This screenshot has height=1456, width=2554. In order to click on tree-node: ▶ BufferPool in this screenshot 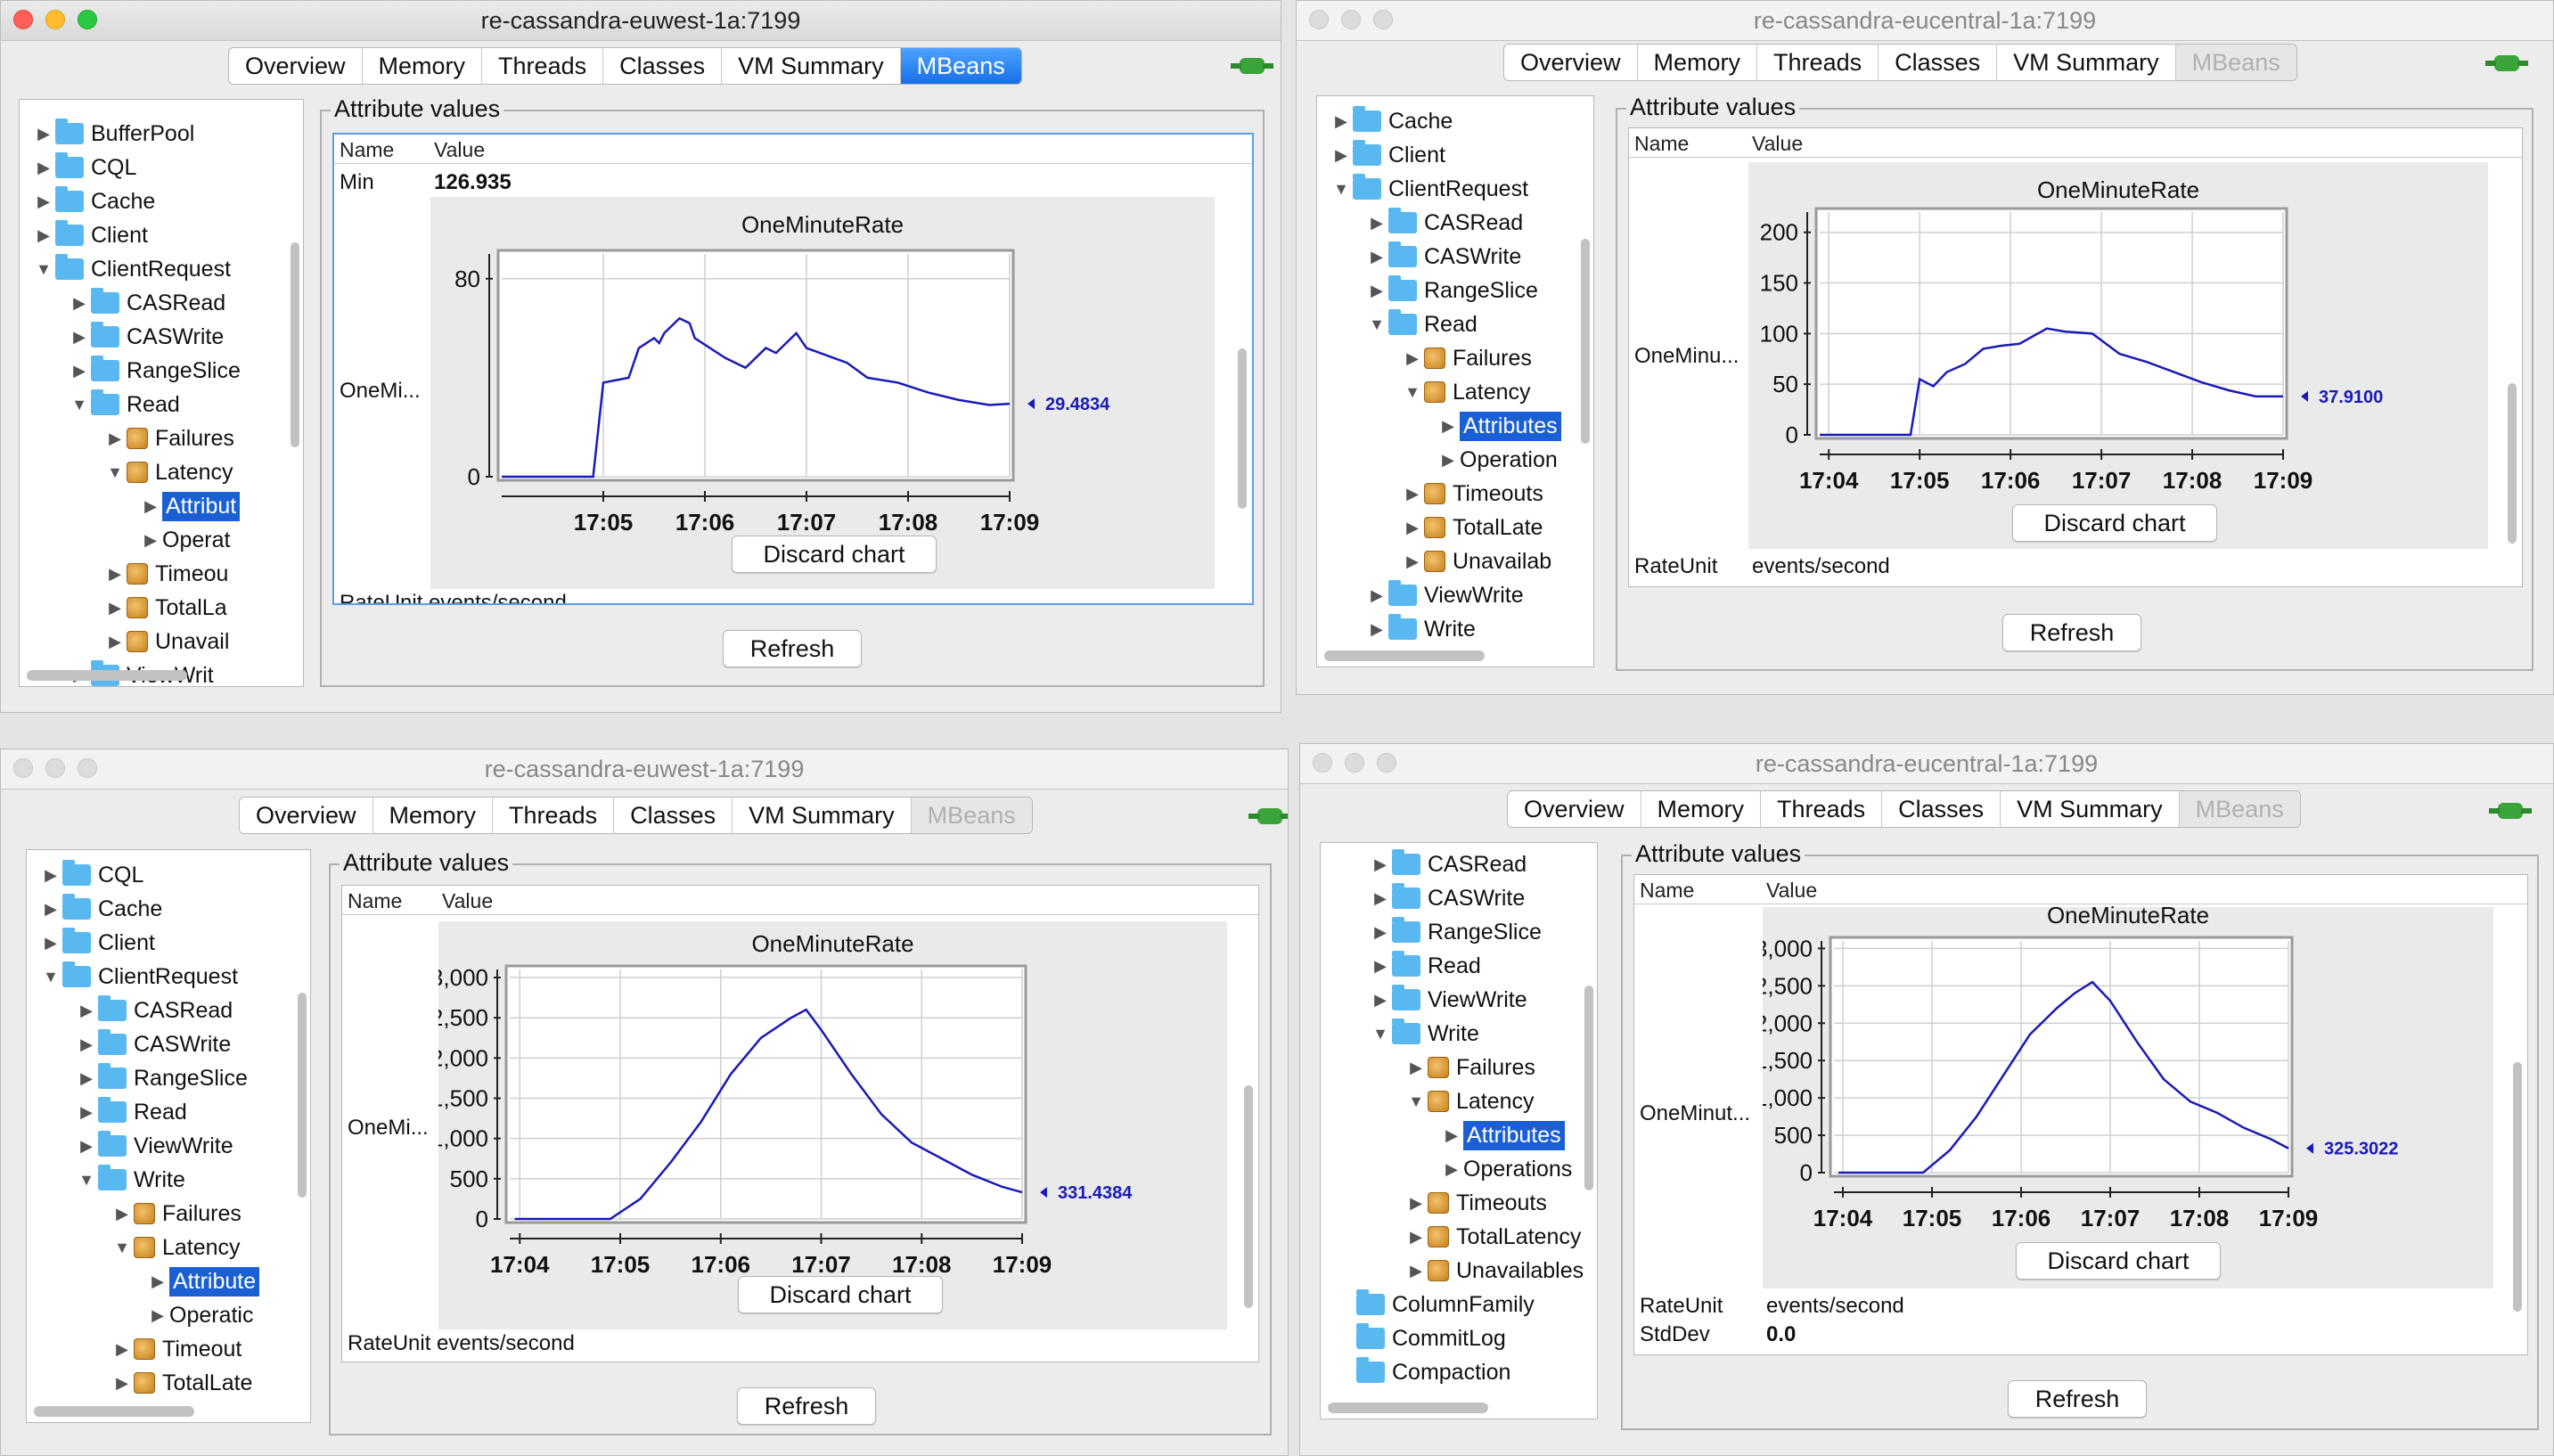, I will do `click(113, 134)`.